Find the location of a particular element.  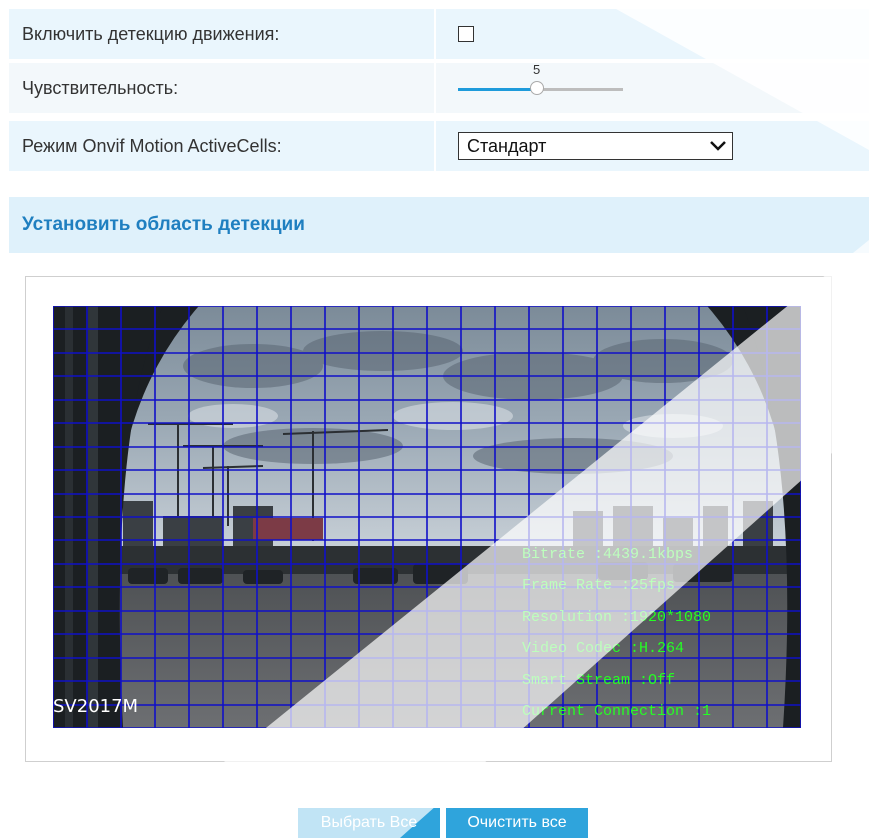

osd-line: Resolution :1920*1080 is located at coordinates (617, 617).